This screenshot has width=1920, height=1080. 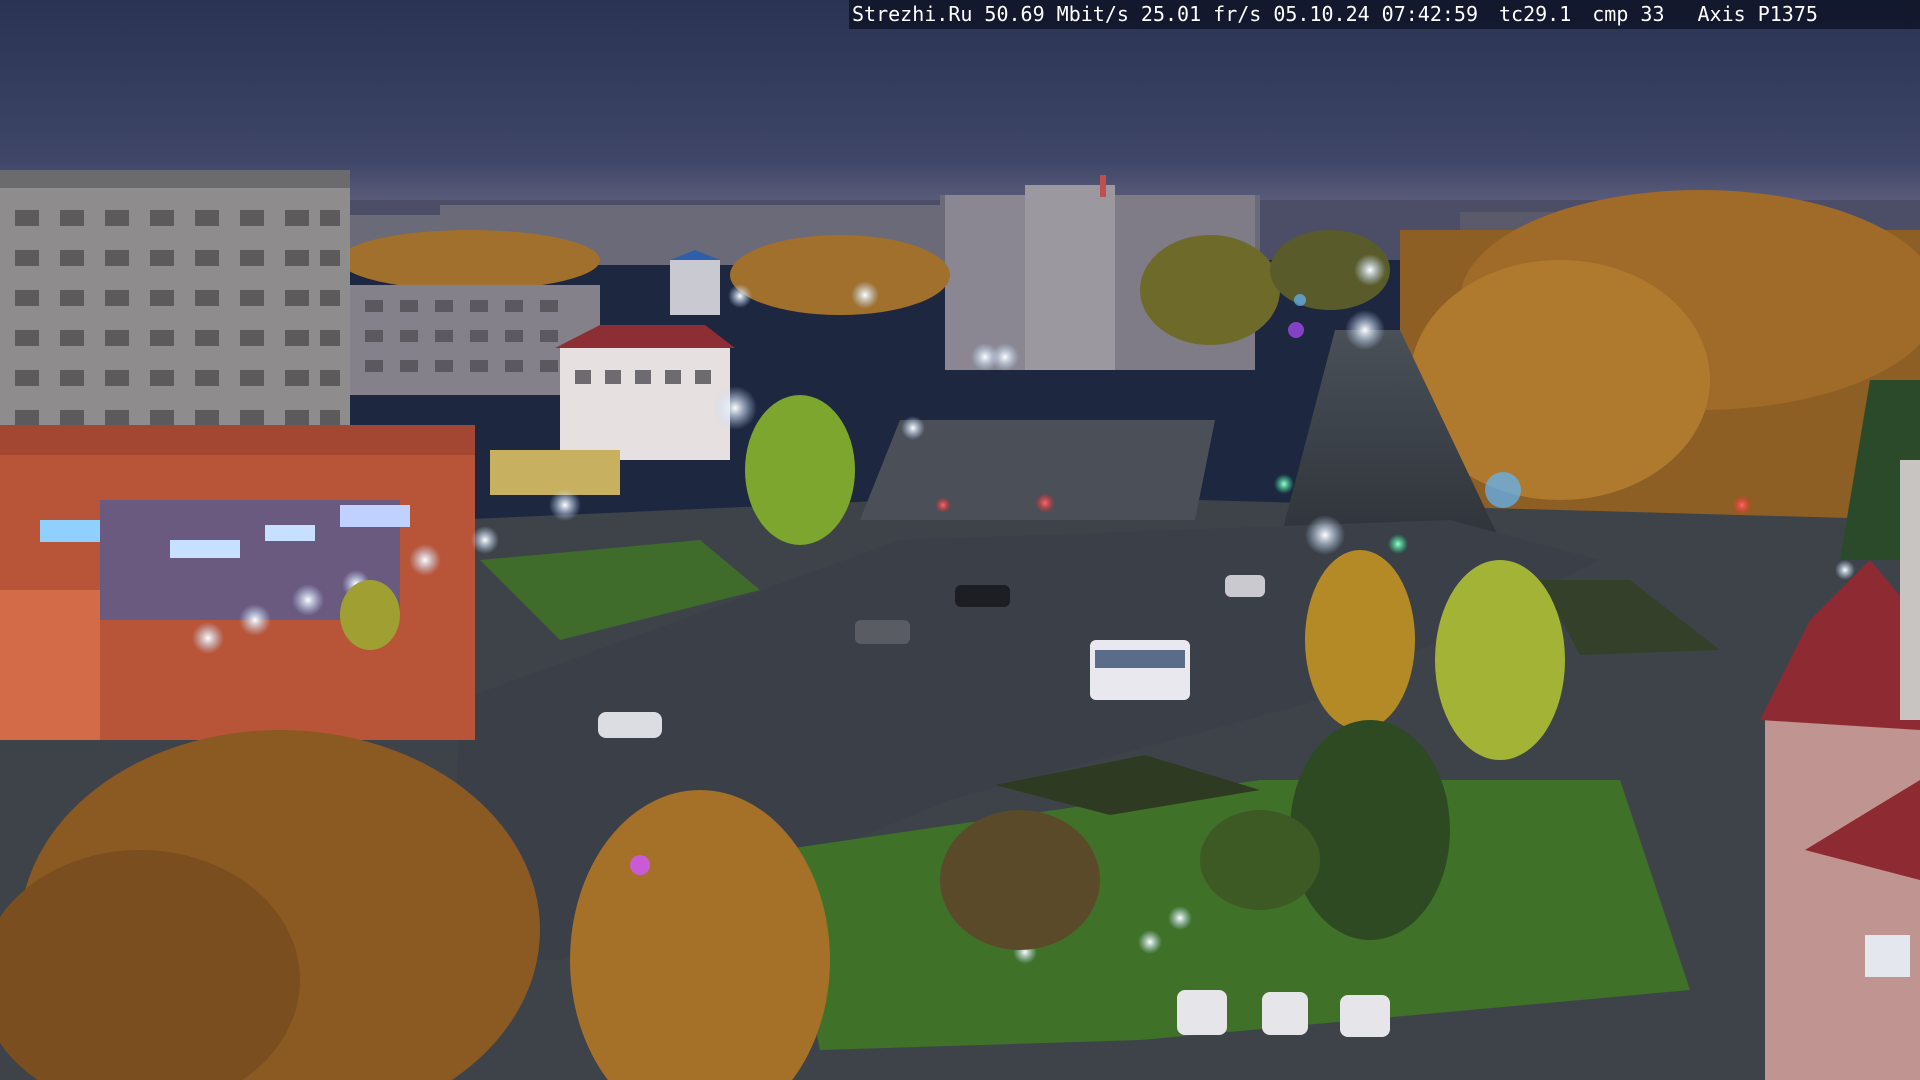 What do you see at coordinates (982, 596) in the screenshot?
I see `dark-car` at bounding box center [982, 596].